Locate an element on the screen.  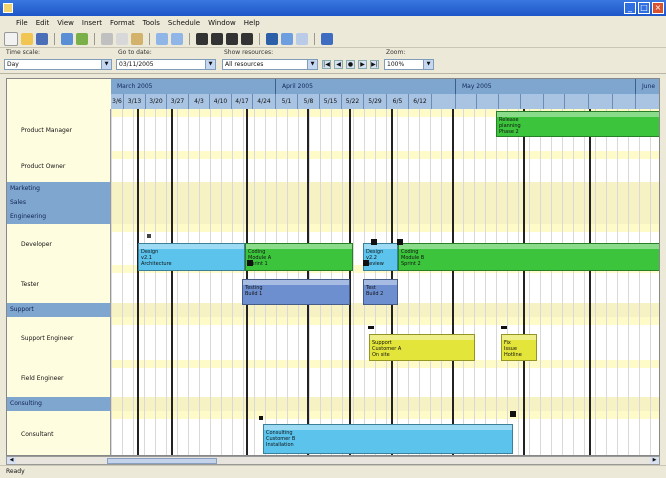
day-header: 3/20 is located at coordinates (156, 101).